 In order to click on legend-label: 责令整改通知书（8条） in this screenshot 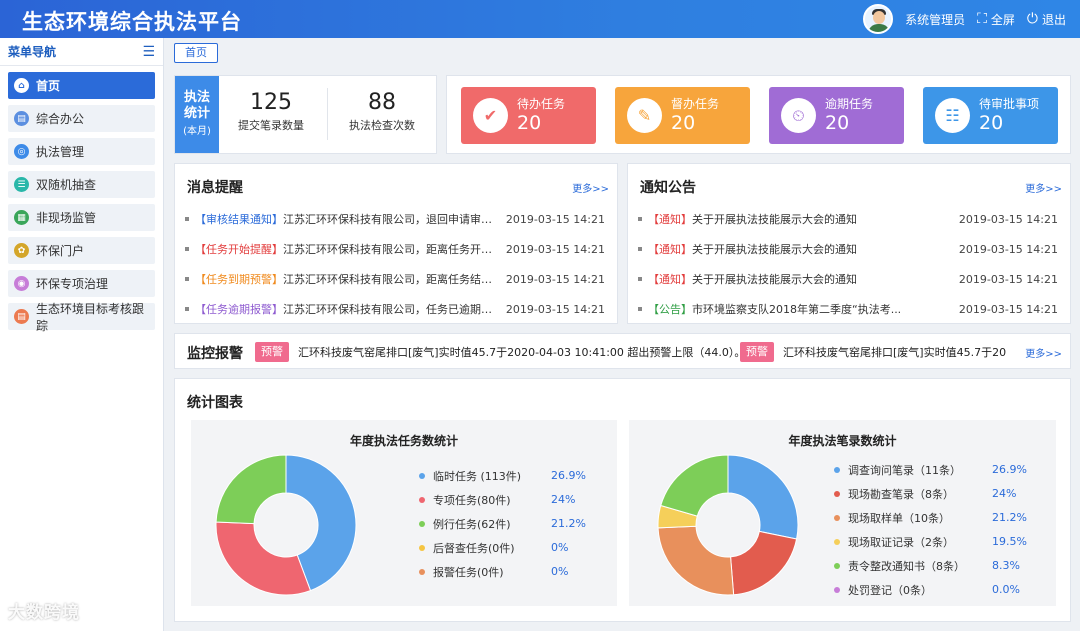, I will do `click(906, 566)`.